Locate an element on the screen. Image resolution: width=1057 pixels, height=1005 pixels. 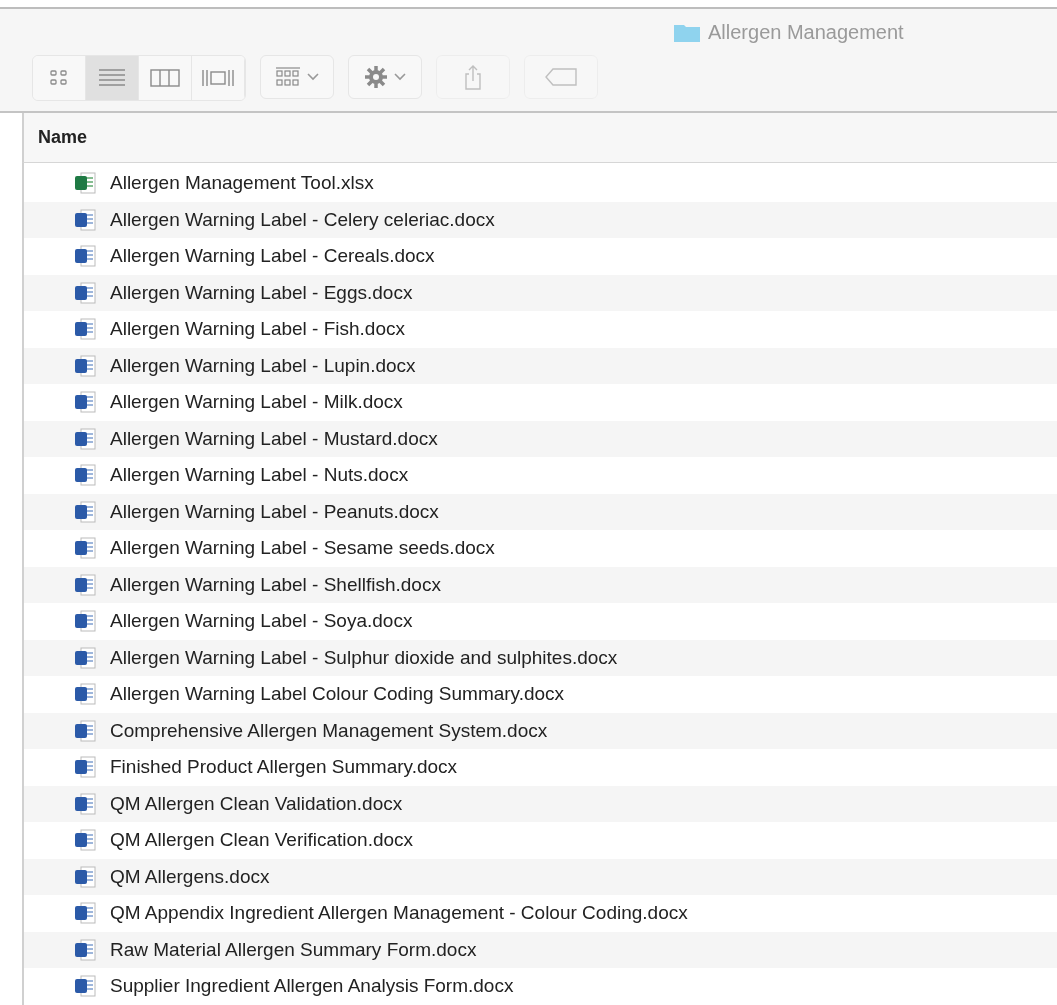
column-view-icon is located at coordinates (165, 78).